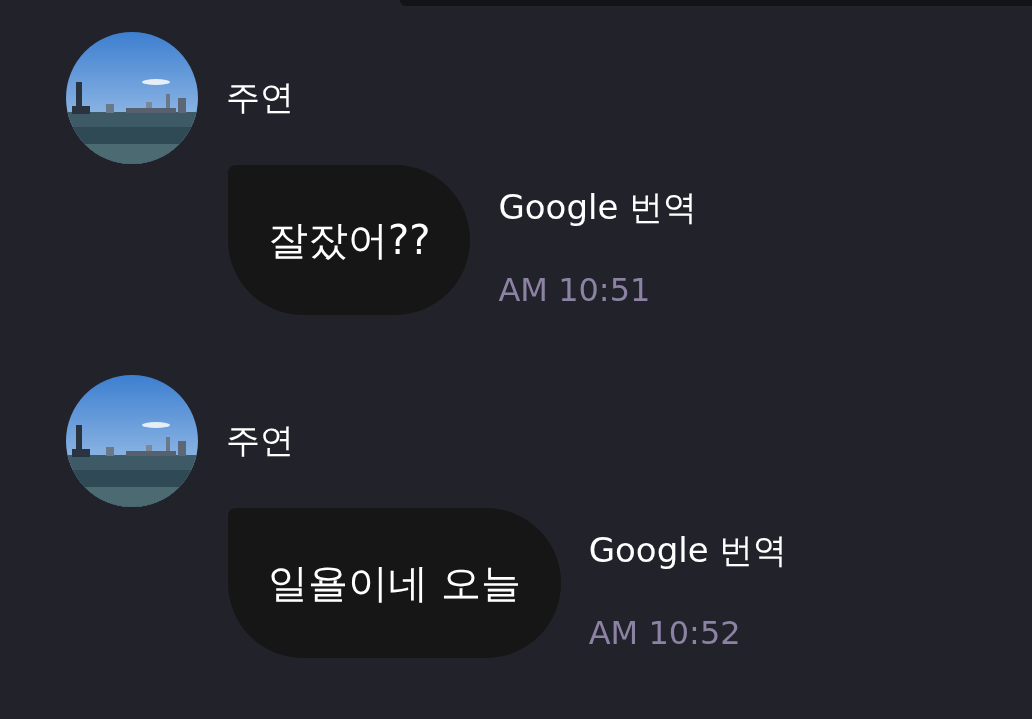 The height and width of the screenshot is (719, 1032). I want to click on message-bubble: 일욜이네 오늘, so click(394, 583).